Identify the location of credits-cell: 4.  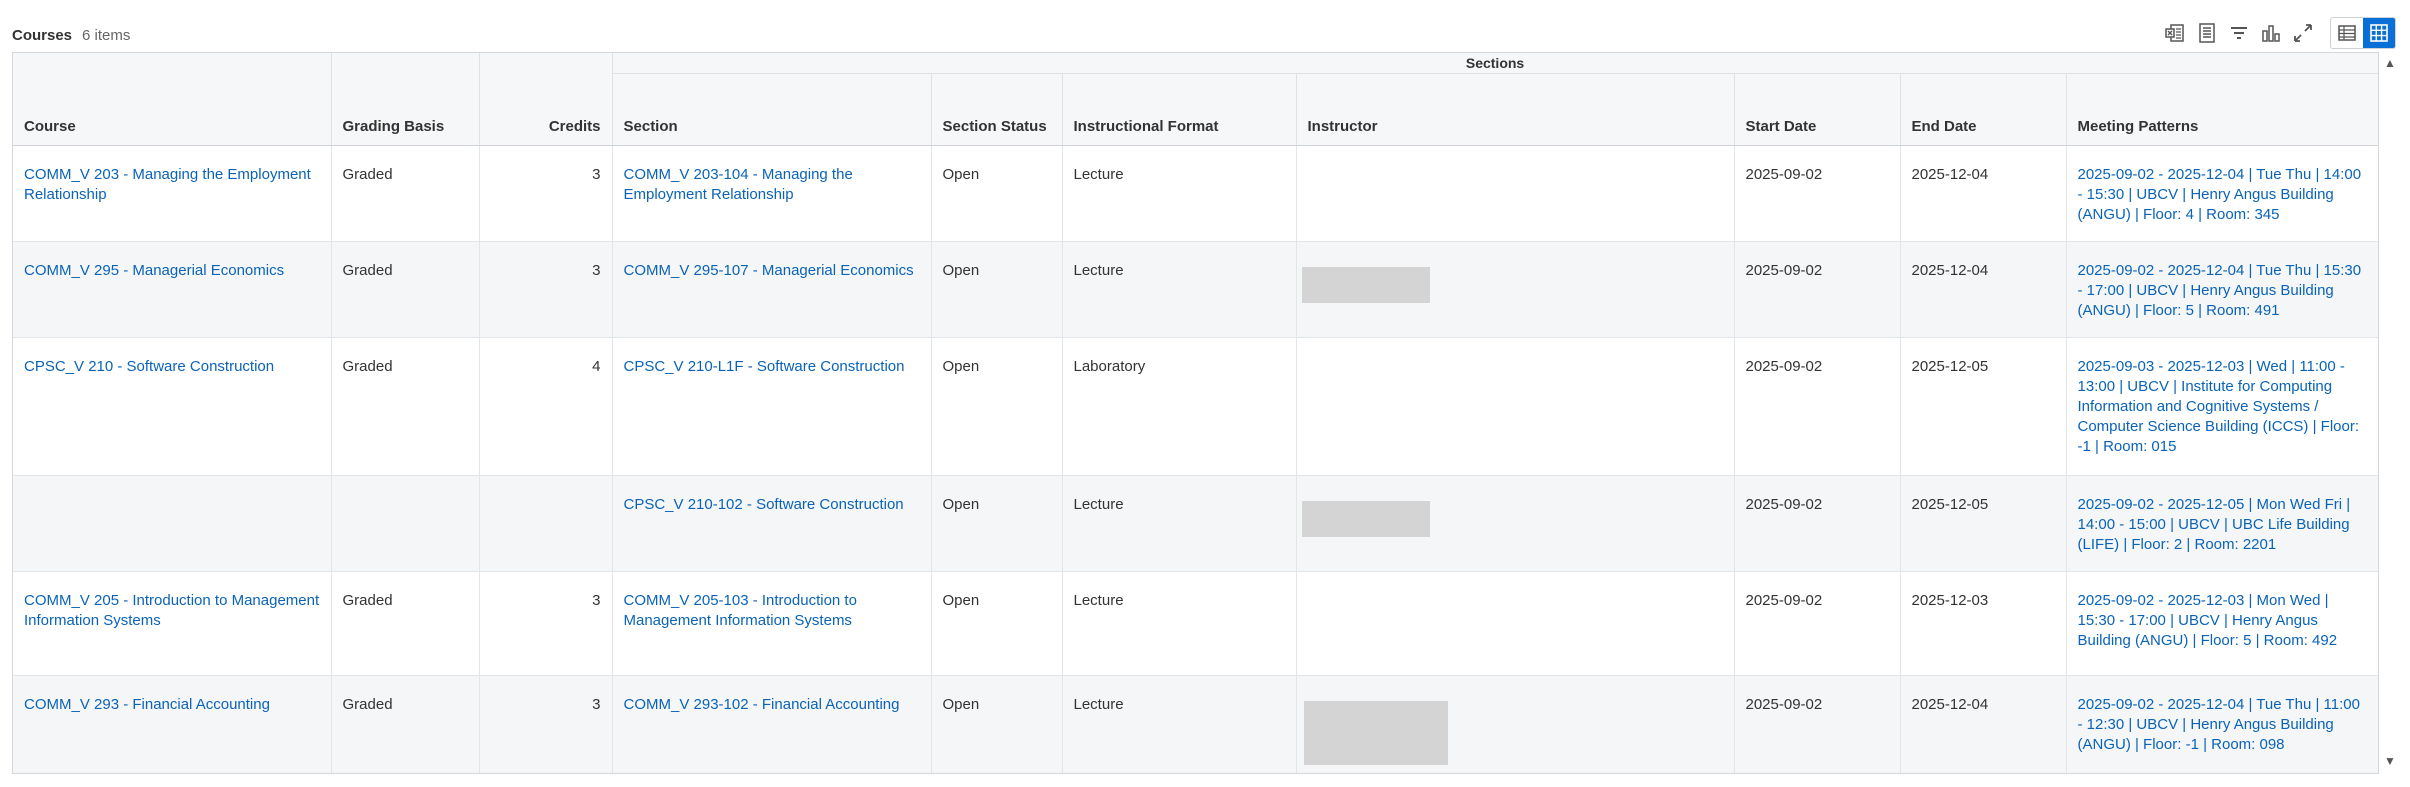
(546, 406).